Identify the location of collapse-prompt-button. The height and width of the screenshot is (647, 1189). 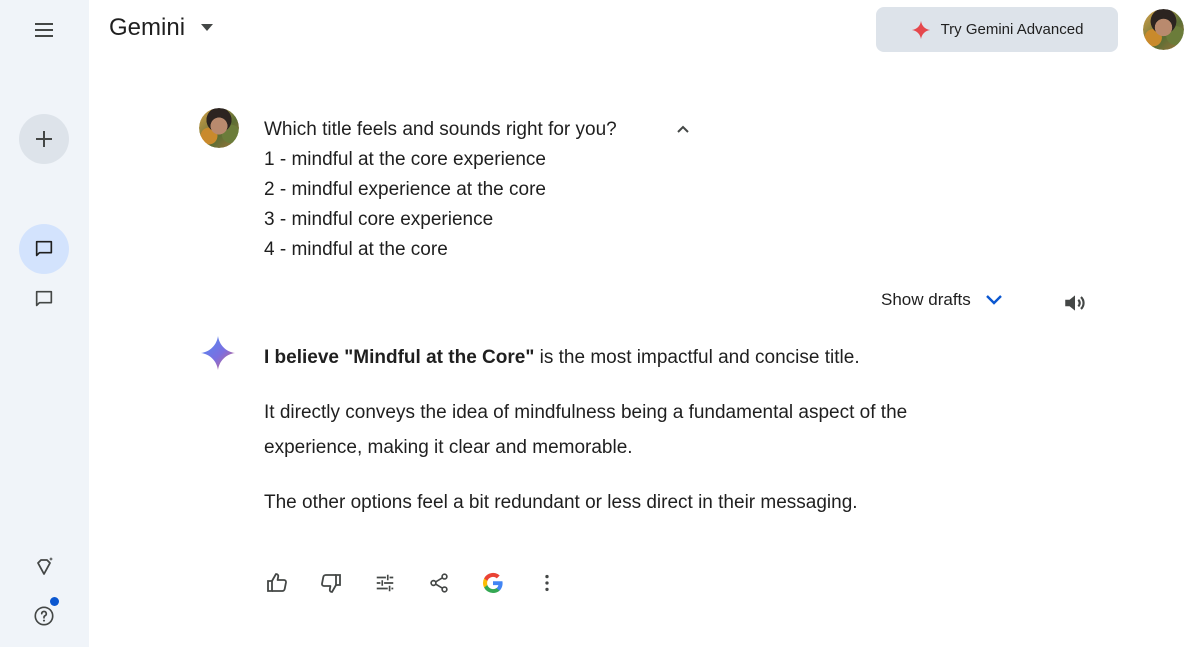
(683, 129).